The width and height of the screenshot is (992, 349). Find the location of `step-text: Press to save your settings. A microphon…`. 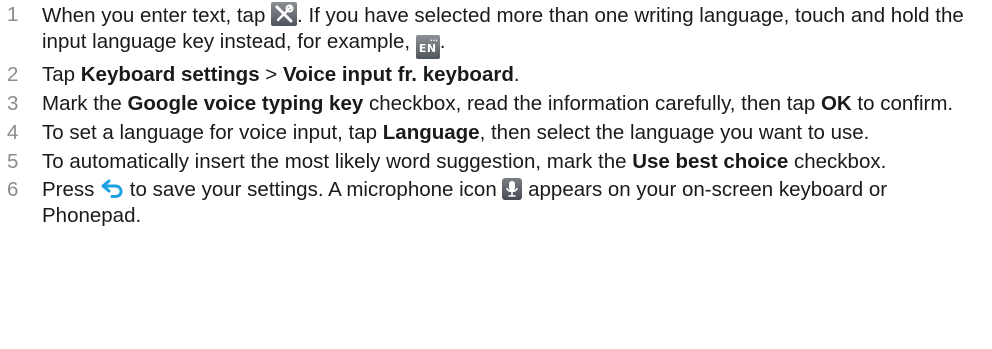

step-text: Press to save your settings. A microphon… is located at coordinates (517, 202).